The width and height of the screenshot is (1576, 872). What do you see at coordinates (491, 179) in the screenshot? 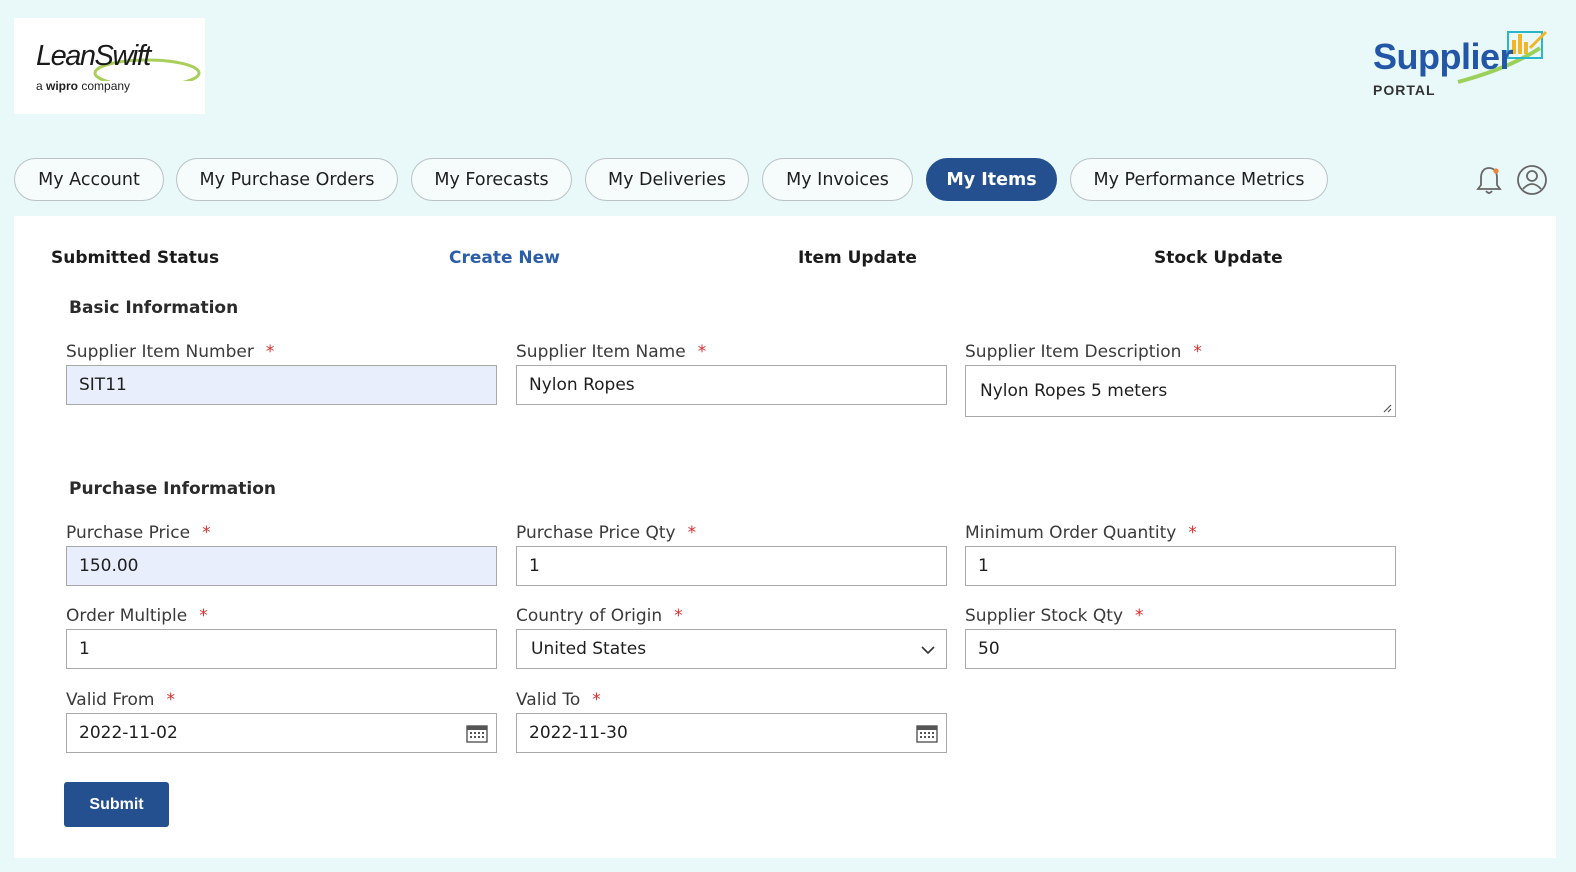
I see `nav-my-forecasts: My Forecasts` at bounding box center [491, 179].